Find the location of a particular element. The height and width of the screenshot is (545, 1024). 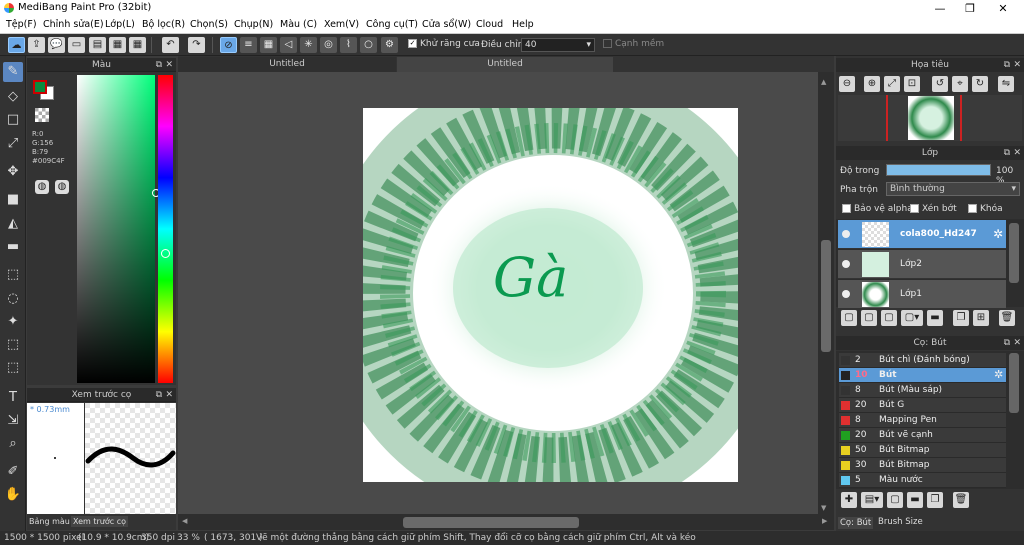

brush-scroll-thumb is located at coordinates (1014, 383).